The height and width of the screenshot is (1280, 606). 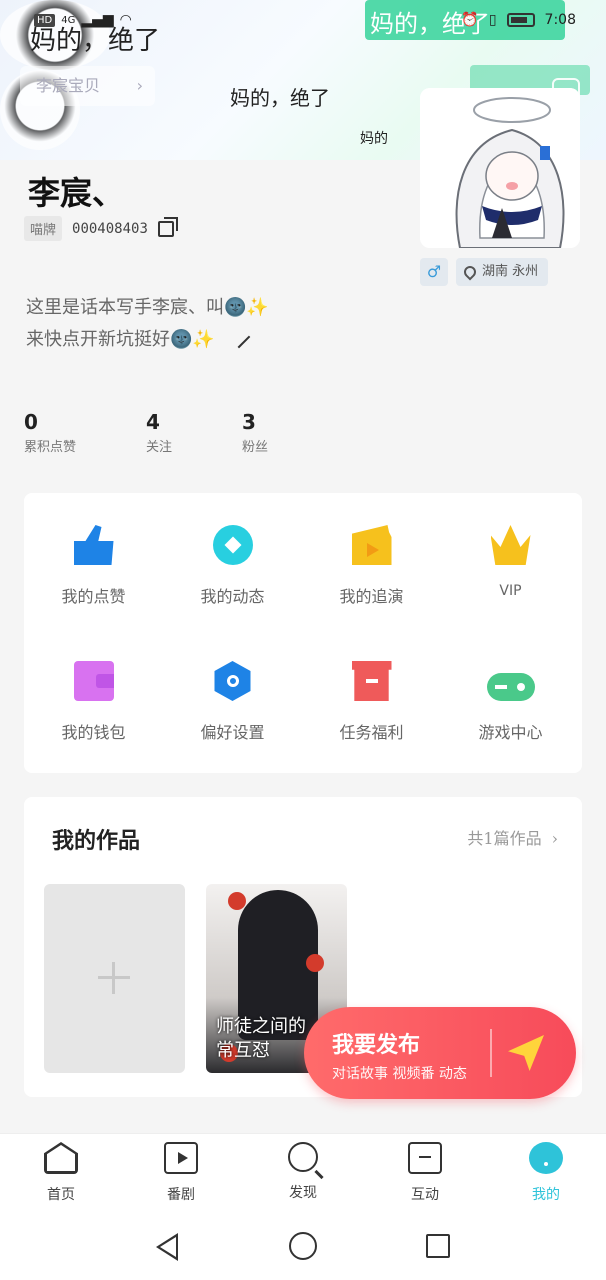 What do you see at coordinates (120, 339) in the screenshot?
I see `bio-line: 来快点开新坑挺好🌚✨` at bounding box center [120, 339].